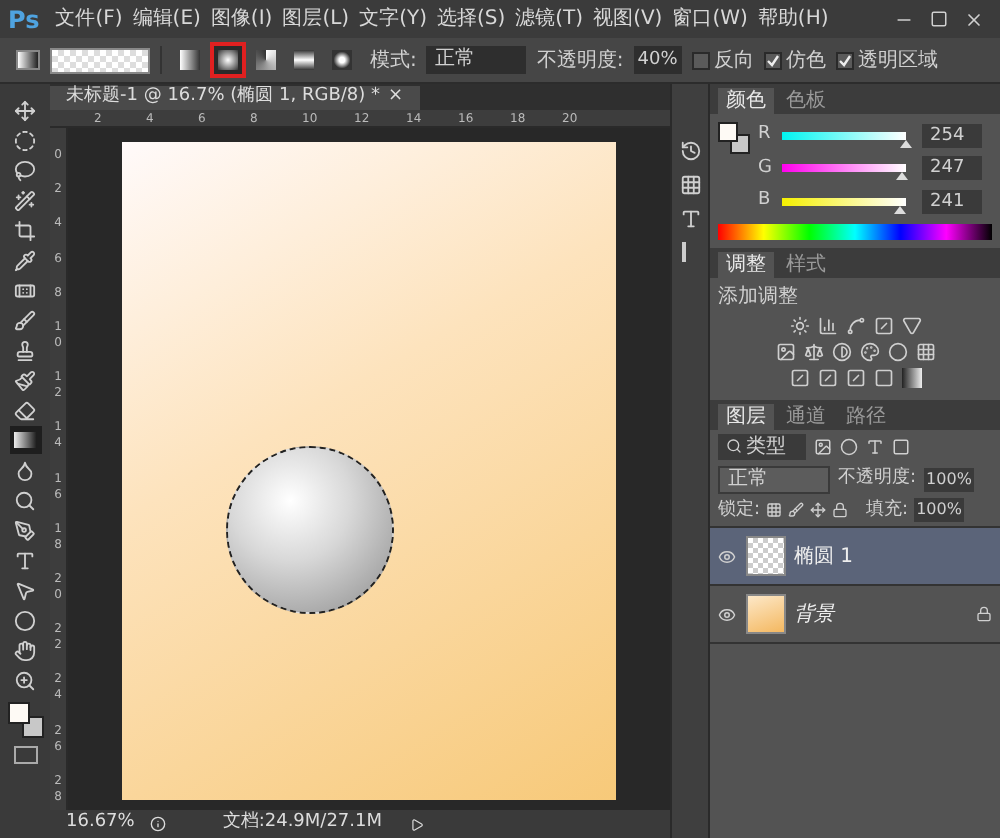 The image size is (1000, 838). What do you see at coordinates (25, 380) in the screenshot?
I see `paintbrush-icon` at bounding box center [25, 380].